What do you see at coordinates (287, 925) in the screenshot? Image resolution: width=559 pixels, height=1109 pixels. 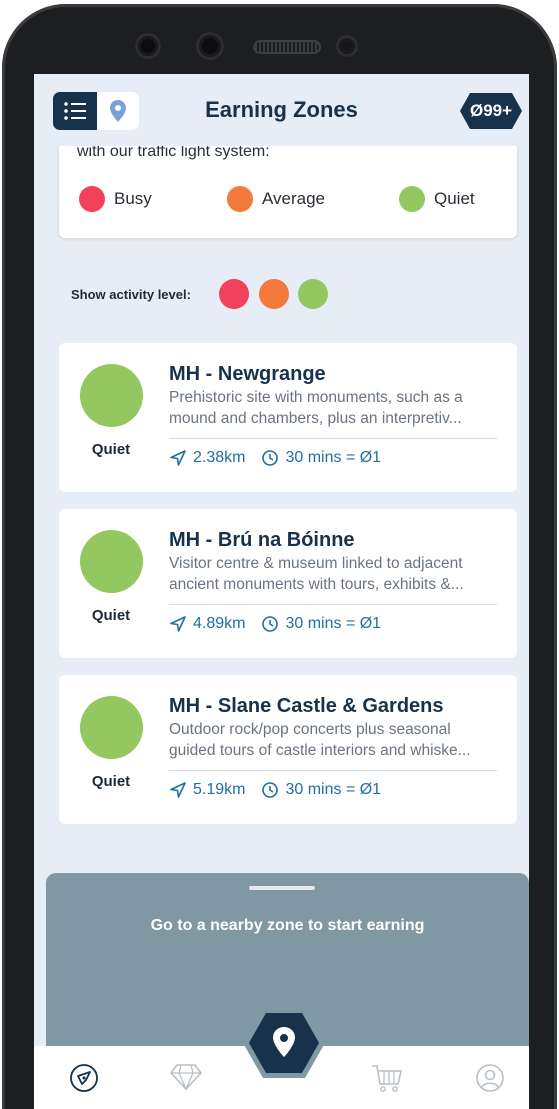 I see `sheet-message: Go to a nearby zone to start earning` at bounding box center [287, 925].